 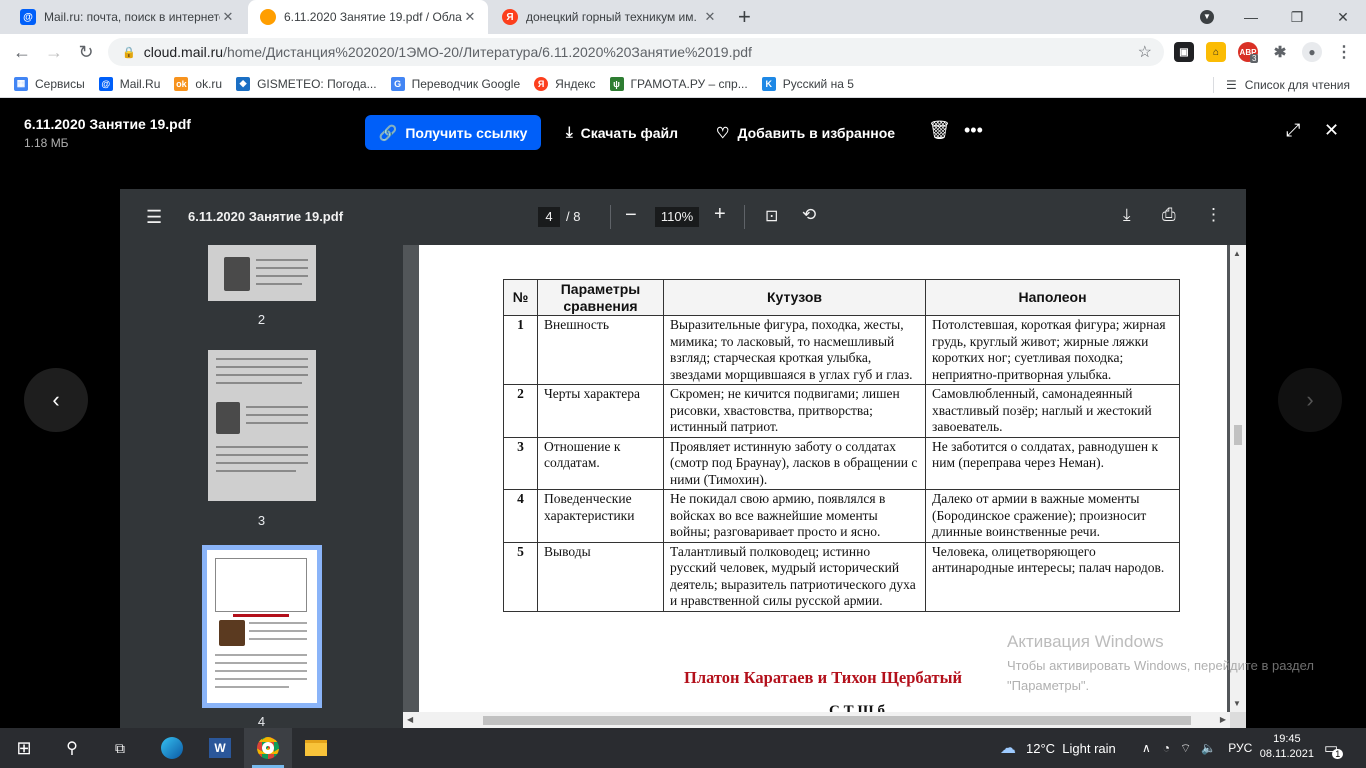 What do you see at coordinates (466, 132) in the screenshot?
I see `get-link-label: Получить ссылку` at bounding box center [466, 132].